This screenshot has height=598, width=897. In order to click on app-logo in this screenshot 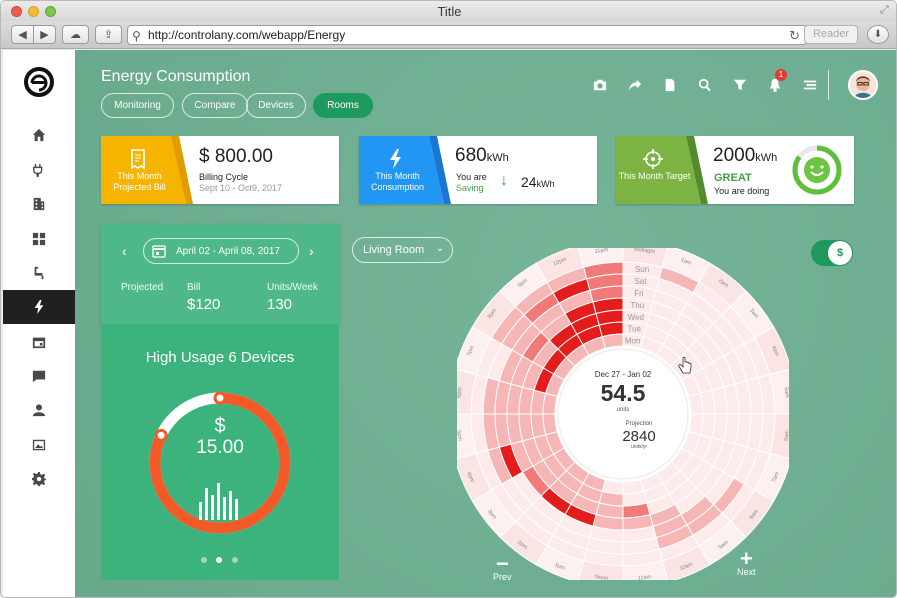, I will do `click(39, 82)`.